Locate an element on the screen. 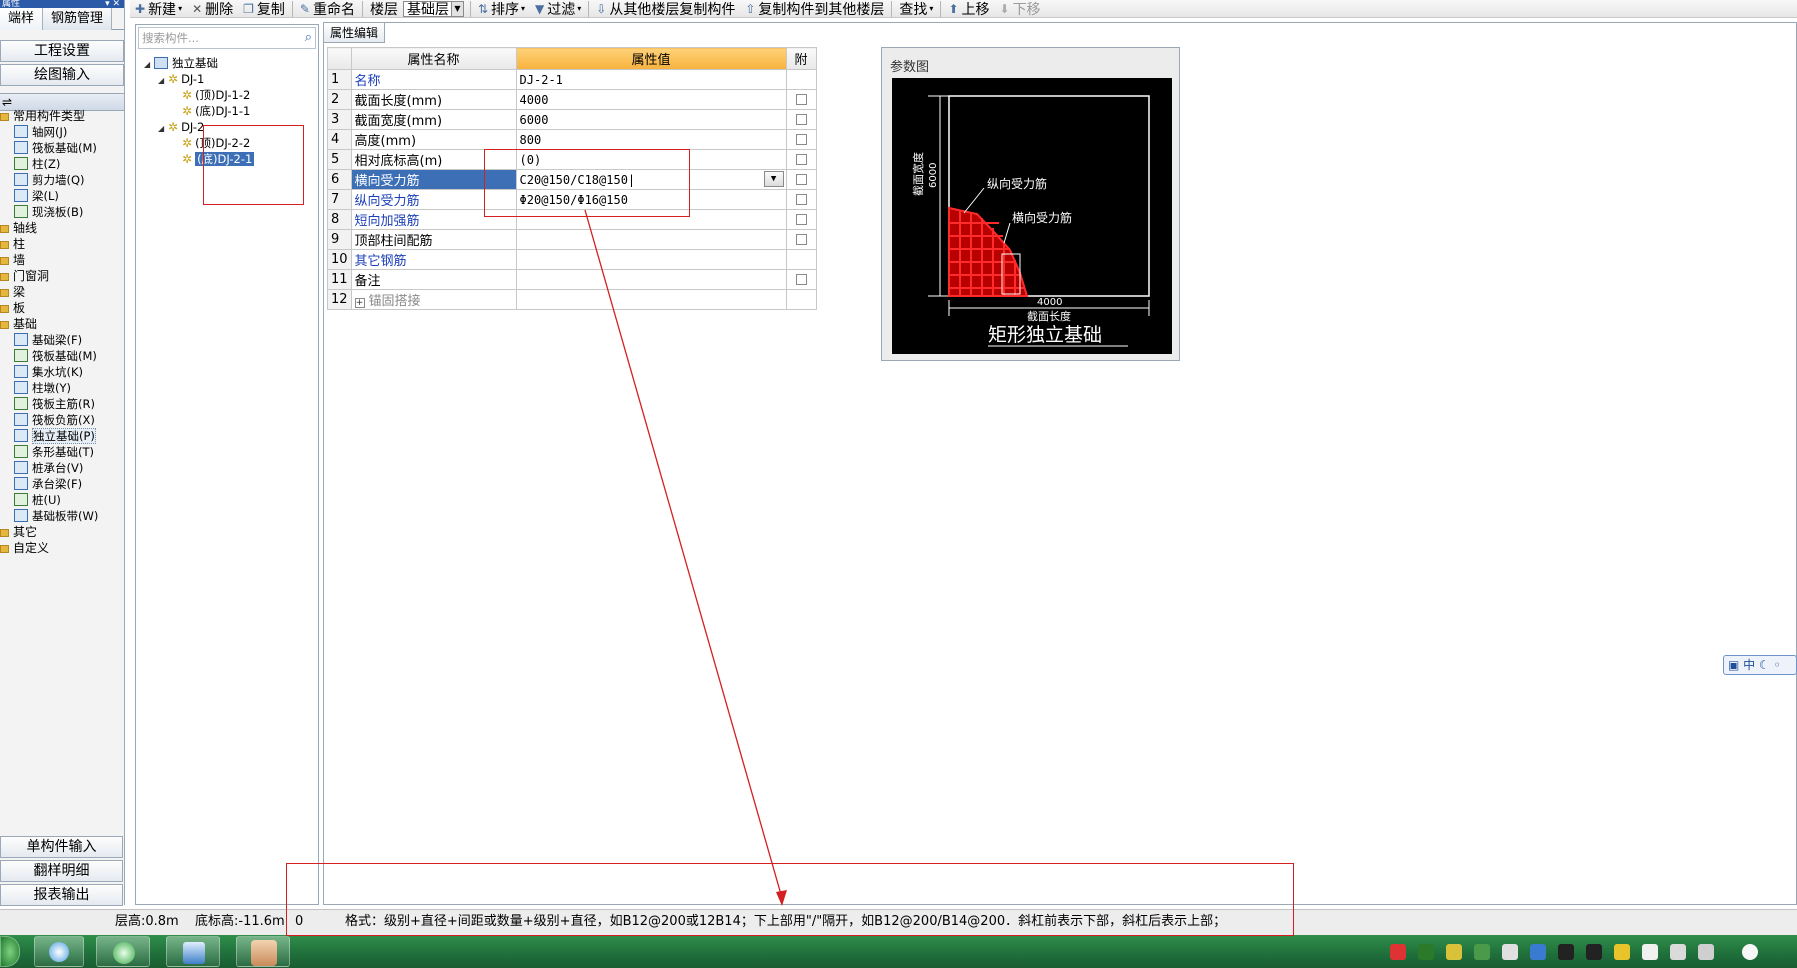 Image resolution: width=1797 pixels, height=968 pixels. component-search-input: 搜索构件... ⌕ is located at coordinates (227, 38).